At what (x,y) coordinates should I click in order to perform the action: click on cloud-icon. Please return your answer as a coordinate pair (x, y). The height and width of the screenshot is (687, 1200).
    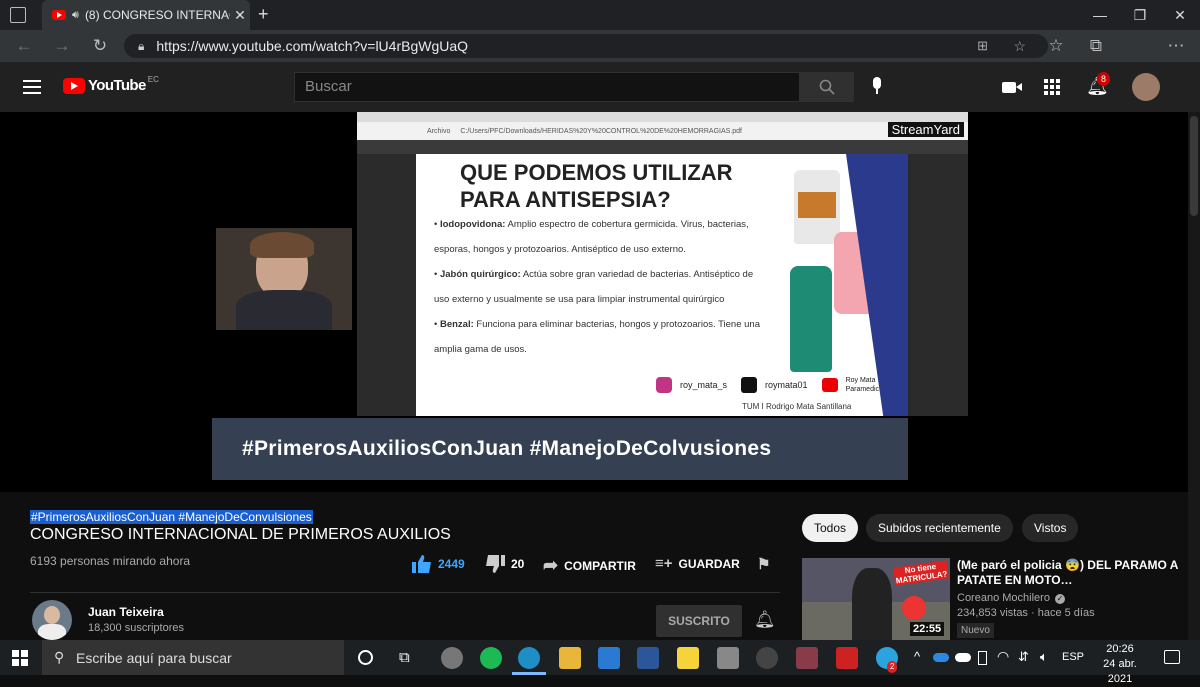
    Looking at the image, I should click on (963, 657).